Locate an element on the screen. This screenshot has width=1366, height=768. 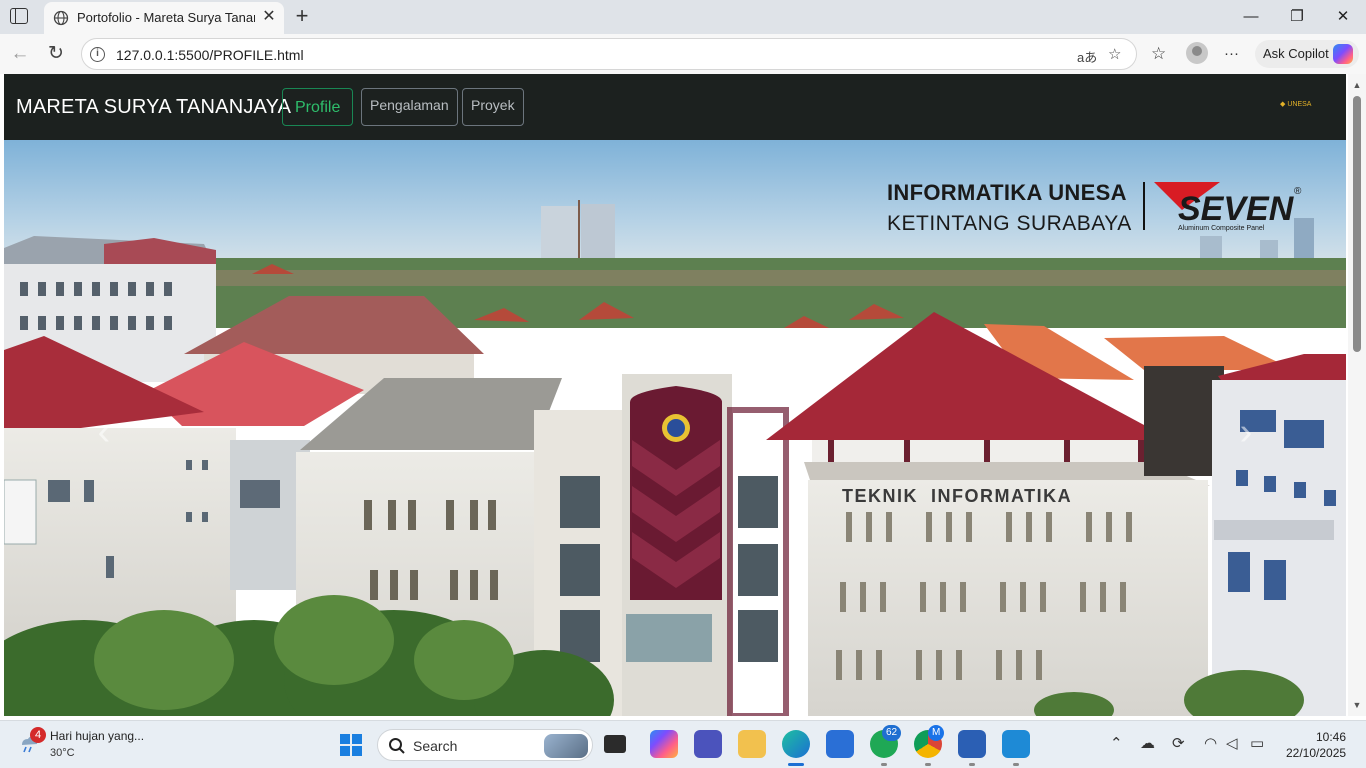
edge-icon is located at coordinates (796, 744).